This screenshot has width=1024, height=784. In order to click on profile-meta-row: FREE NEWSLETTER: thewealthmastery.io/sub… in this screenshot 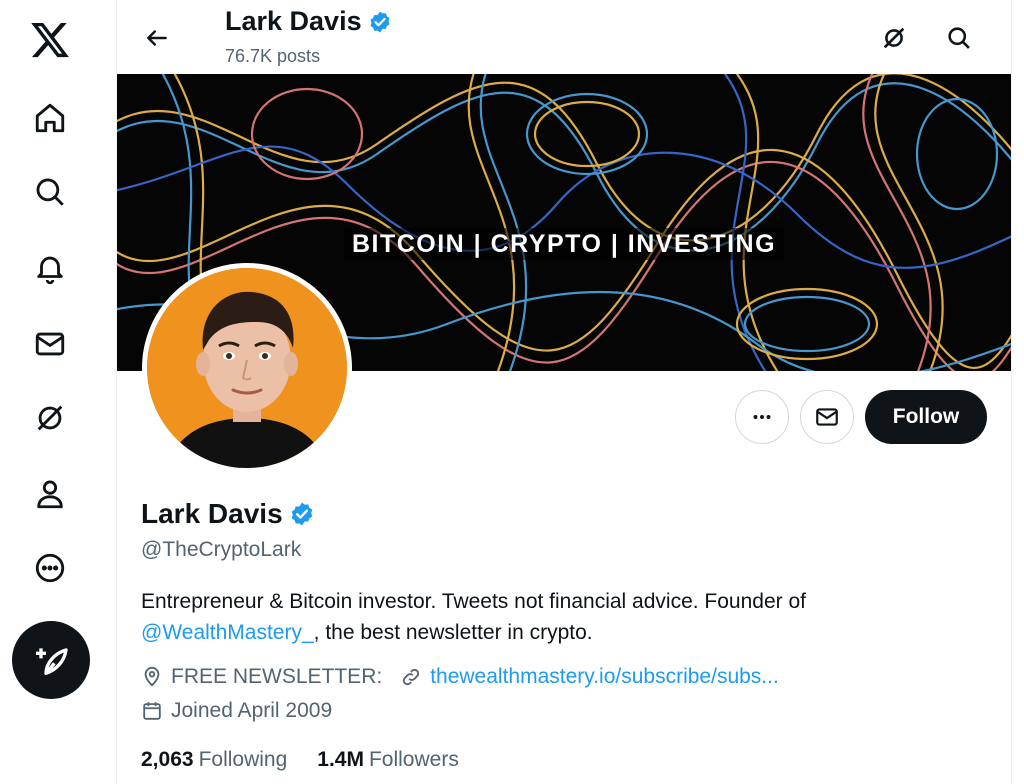, I will do `click(460, 677)`.